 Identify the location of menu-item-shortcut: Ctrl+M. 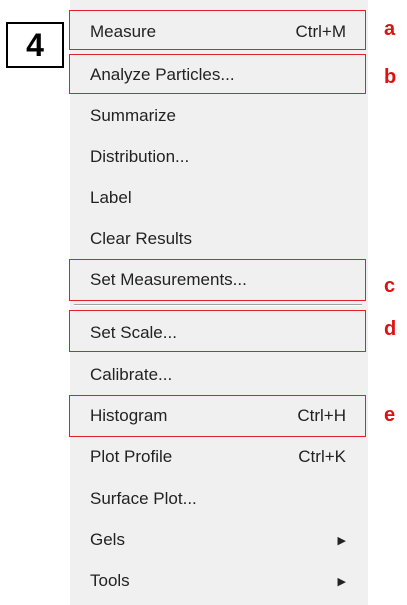
(320, 31).